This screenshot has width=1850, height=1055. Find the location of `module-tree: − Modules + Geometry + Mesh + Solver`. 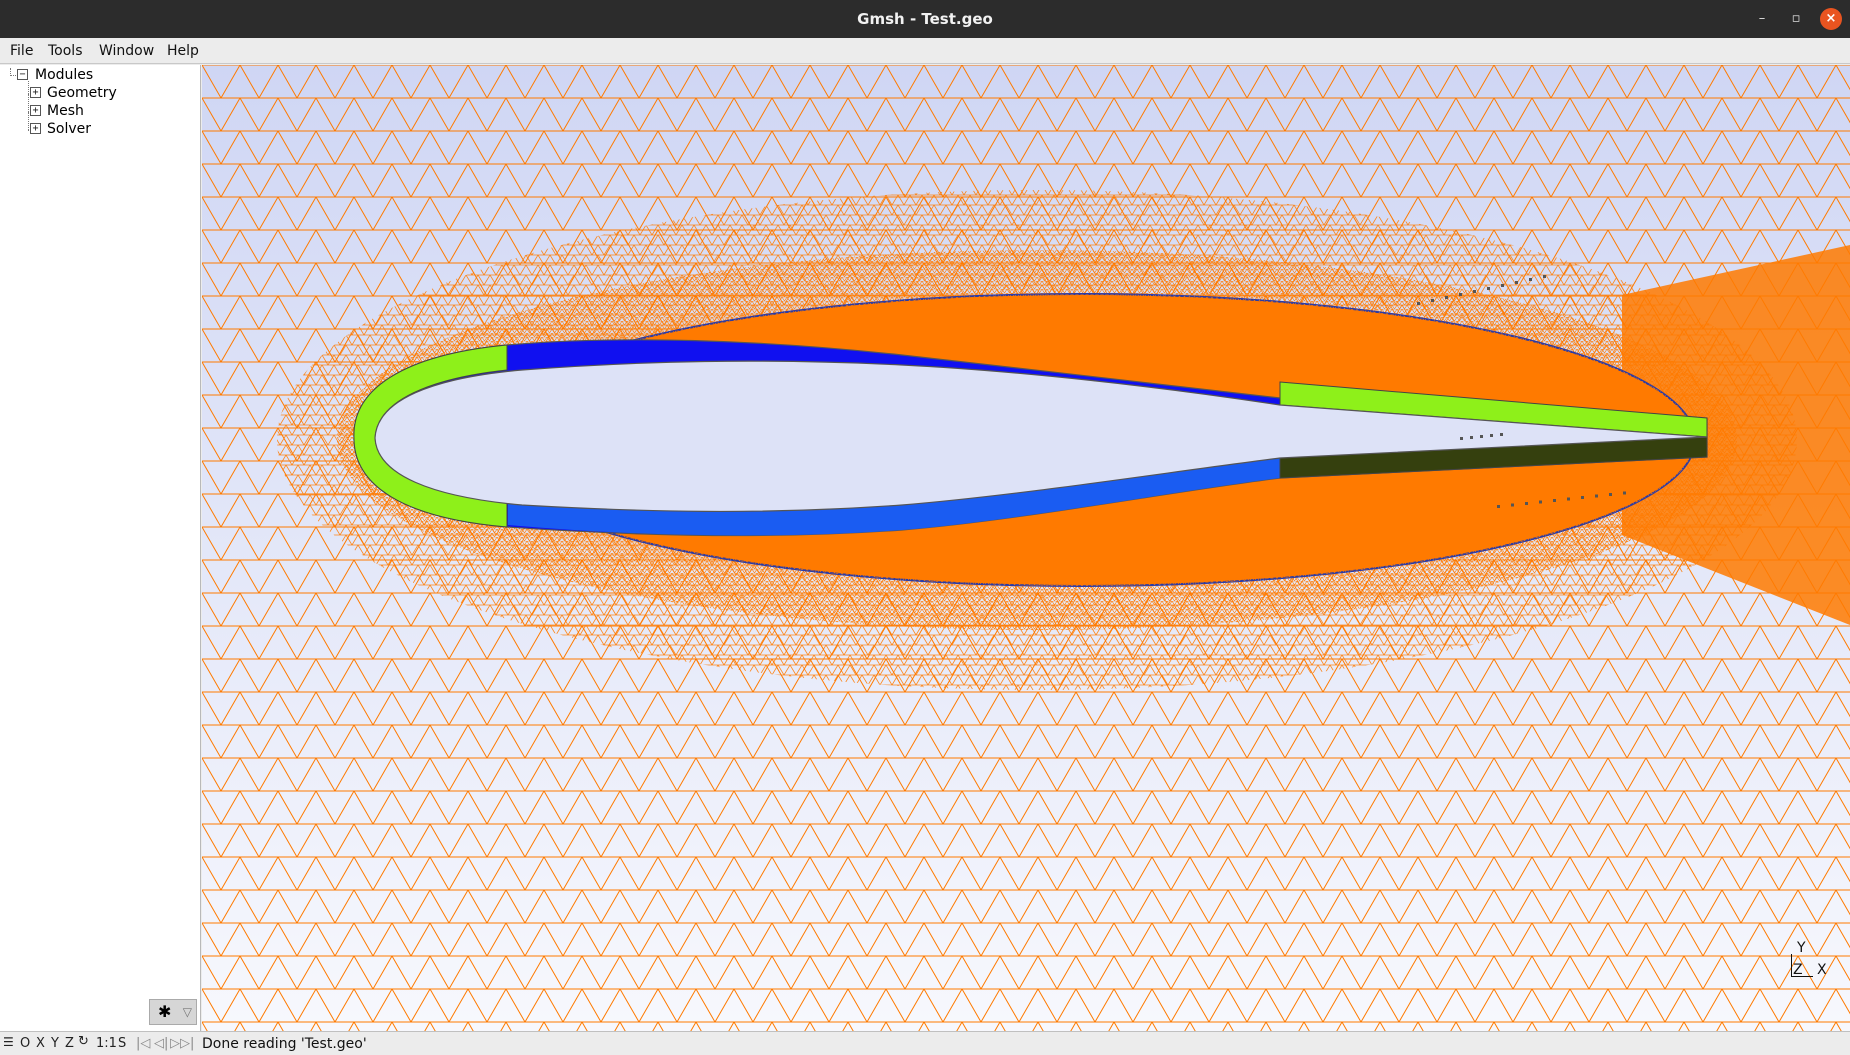

module-tree: − Modules + Geometry + Mesh + Solver is located at coordinates (100, 548).